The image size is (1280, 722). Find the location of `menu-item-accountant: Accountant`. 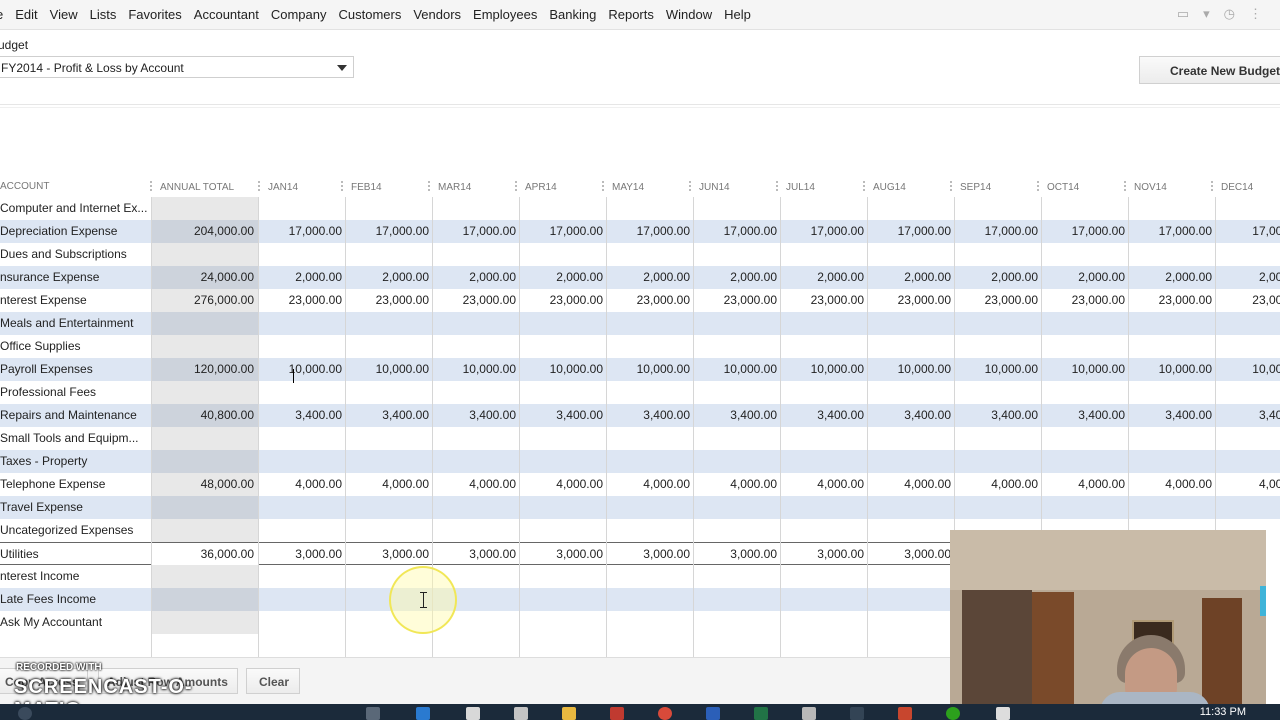

menu-item-accountant: Accountant is located at coordinates (226, 14).